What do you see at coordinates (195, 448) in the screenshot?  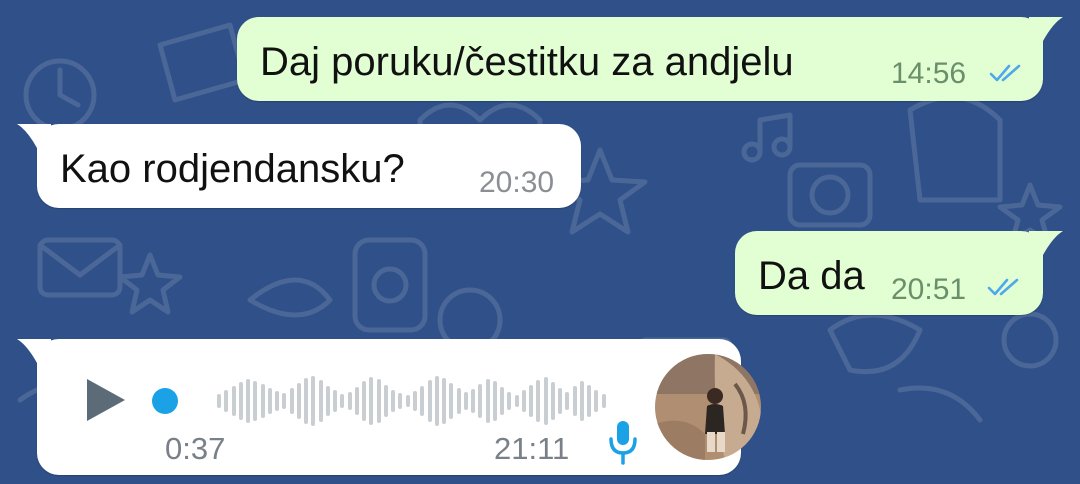 I see `voice-duration: 0:37` at bounding box center [195, 448].